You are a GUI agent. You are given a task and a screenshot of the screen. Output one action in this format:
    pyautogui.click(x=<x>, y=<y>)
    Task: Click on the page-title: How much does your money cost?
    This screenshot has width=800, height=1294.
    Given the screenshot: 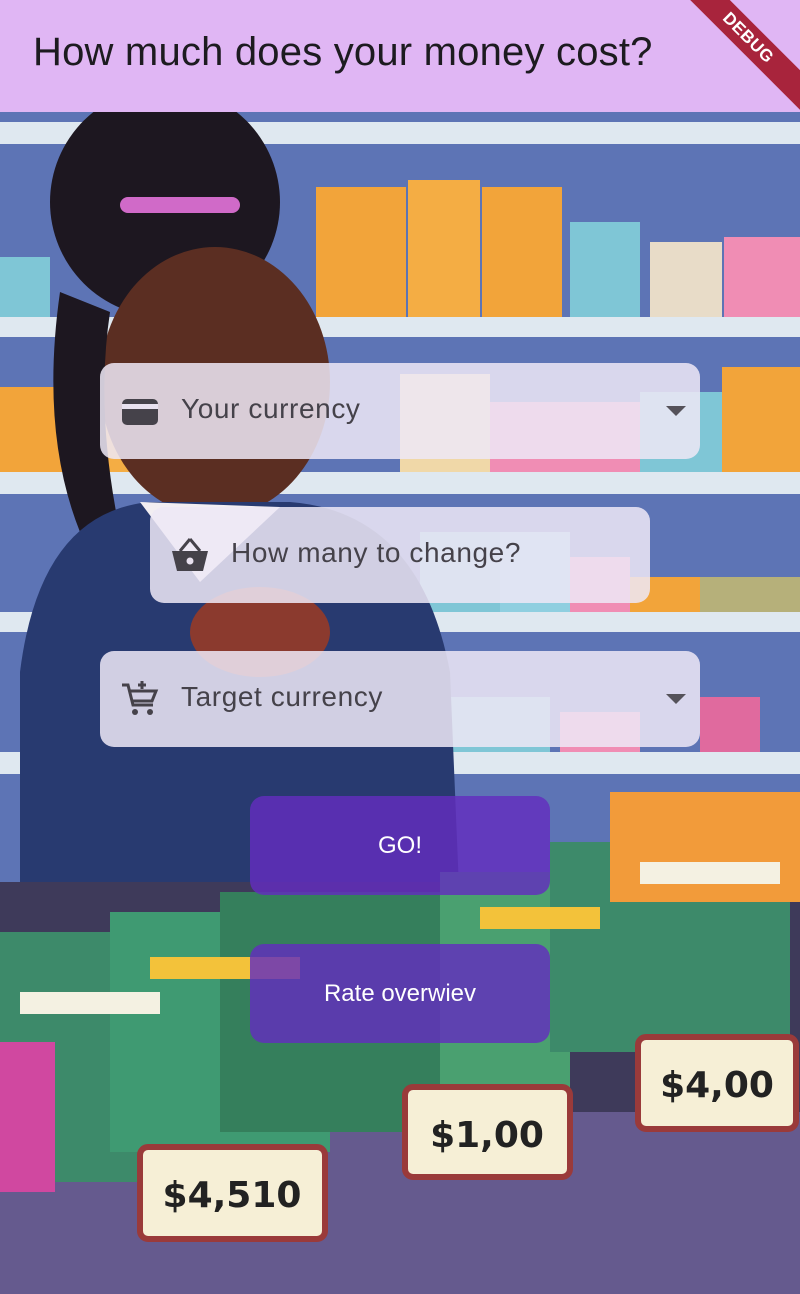 What is the action you would take?
    pyautogui.click(x=343, y=52)
    